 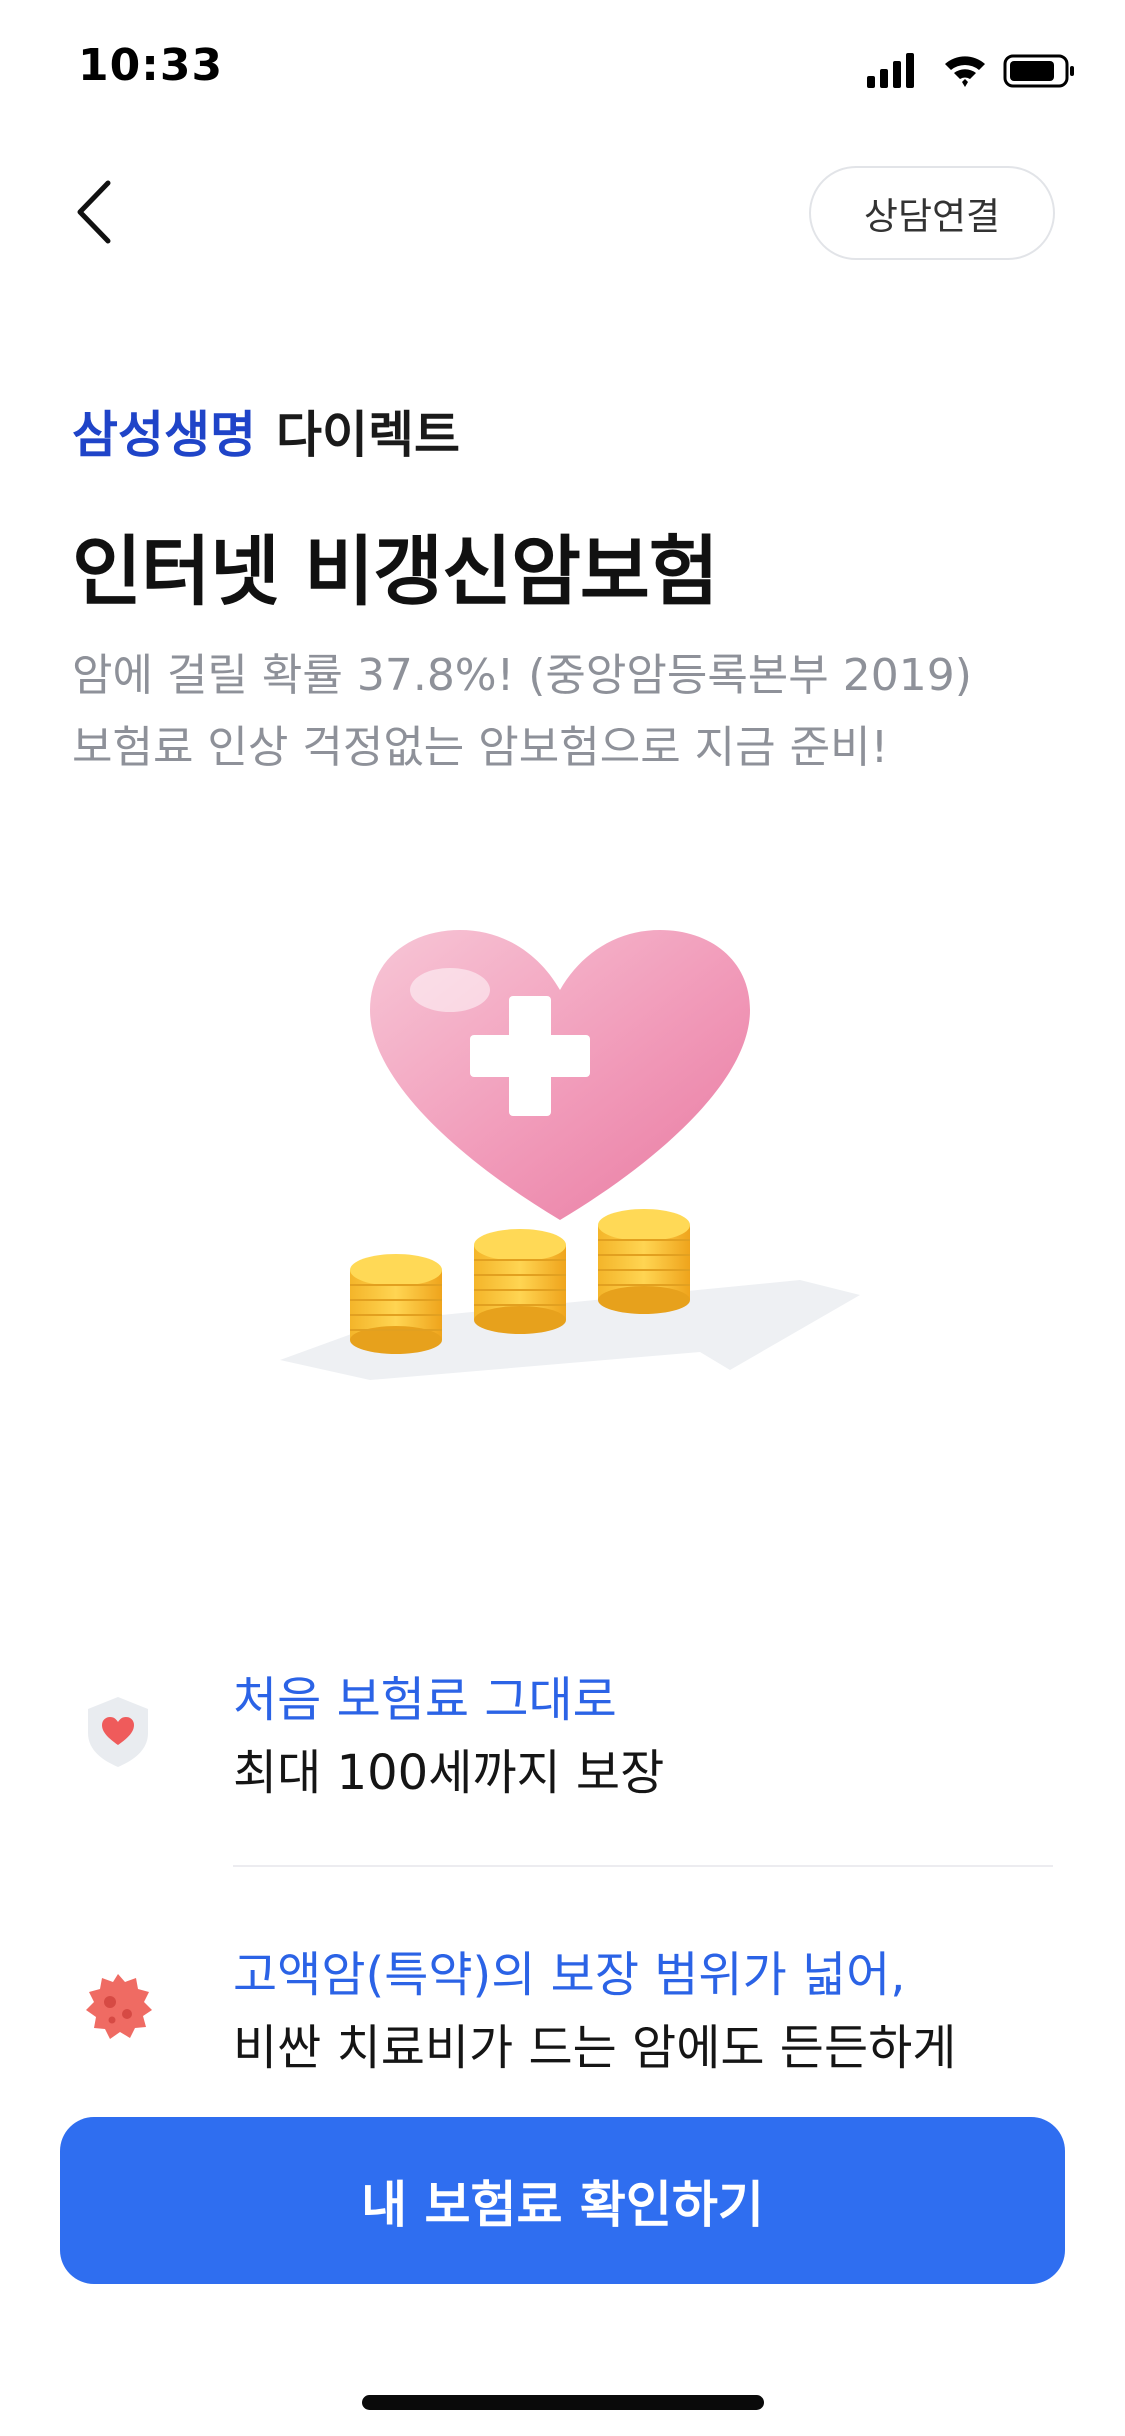 I want to click on home-indicator, so click(x=563, y=2402).